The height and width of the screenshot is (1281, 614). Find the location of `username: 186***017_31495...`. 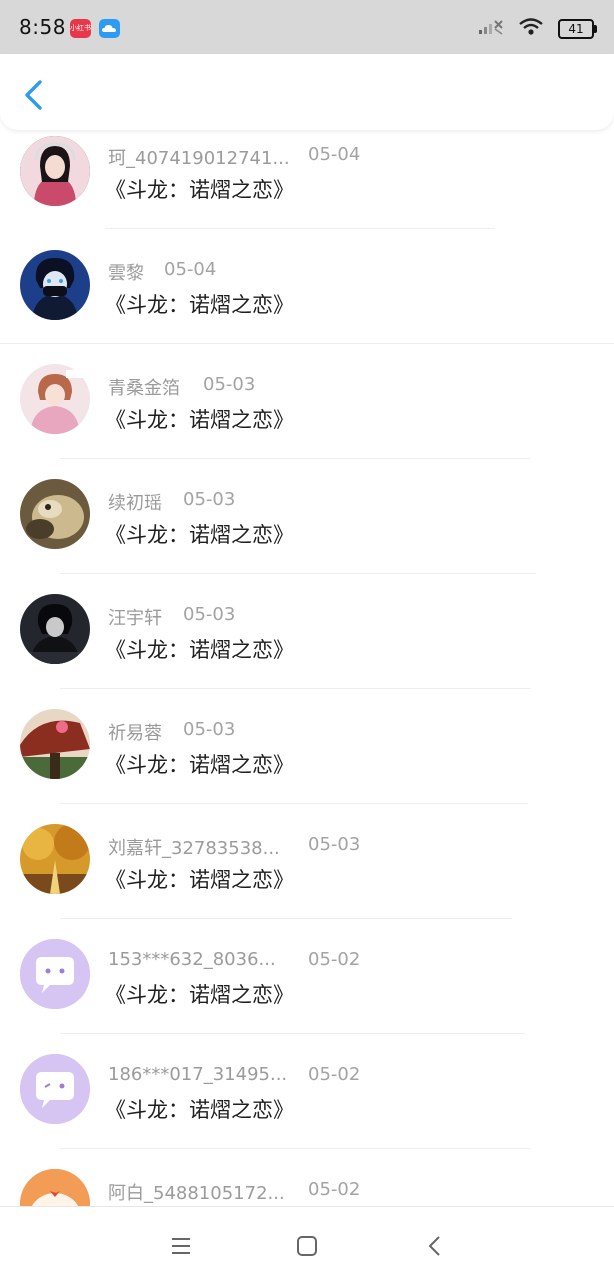

username: 186***017_31495... is located at coordinates (197, 1074).